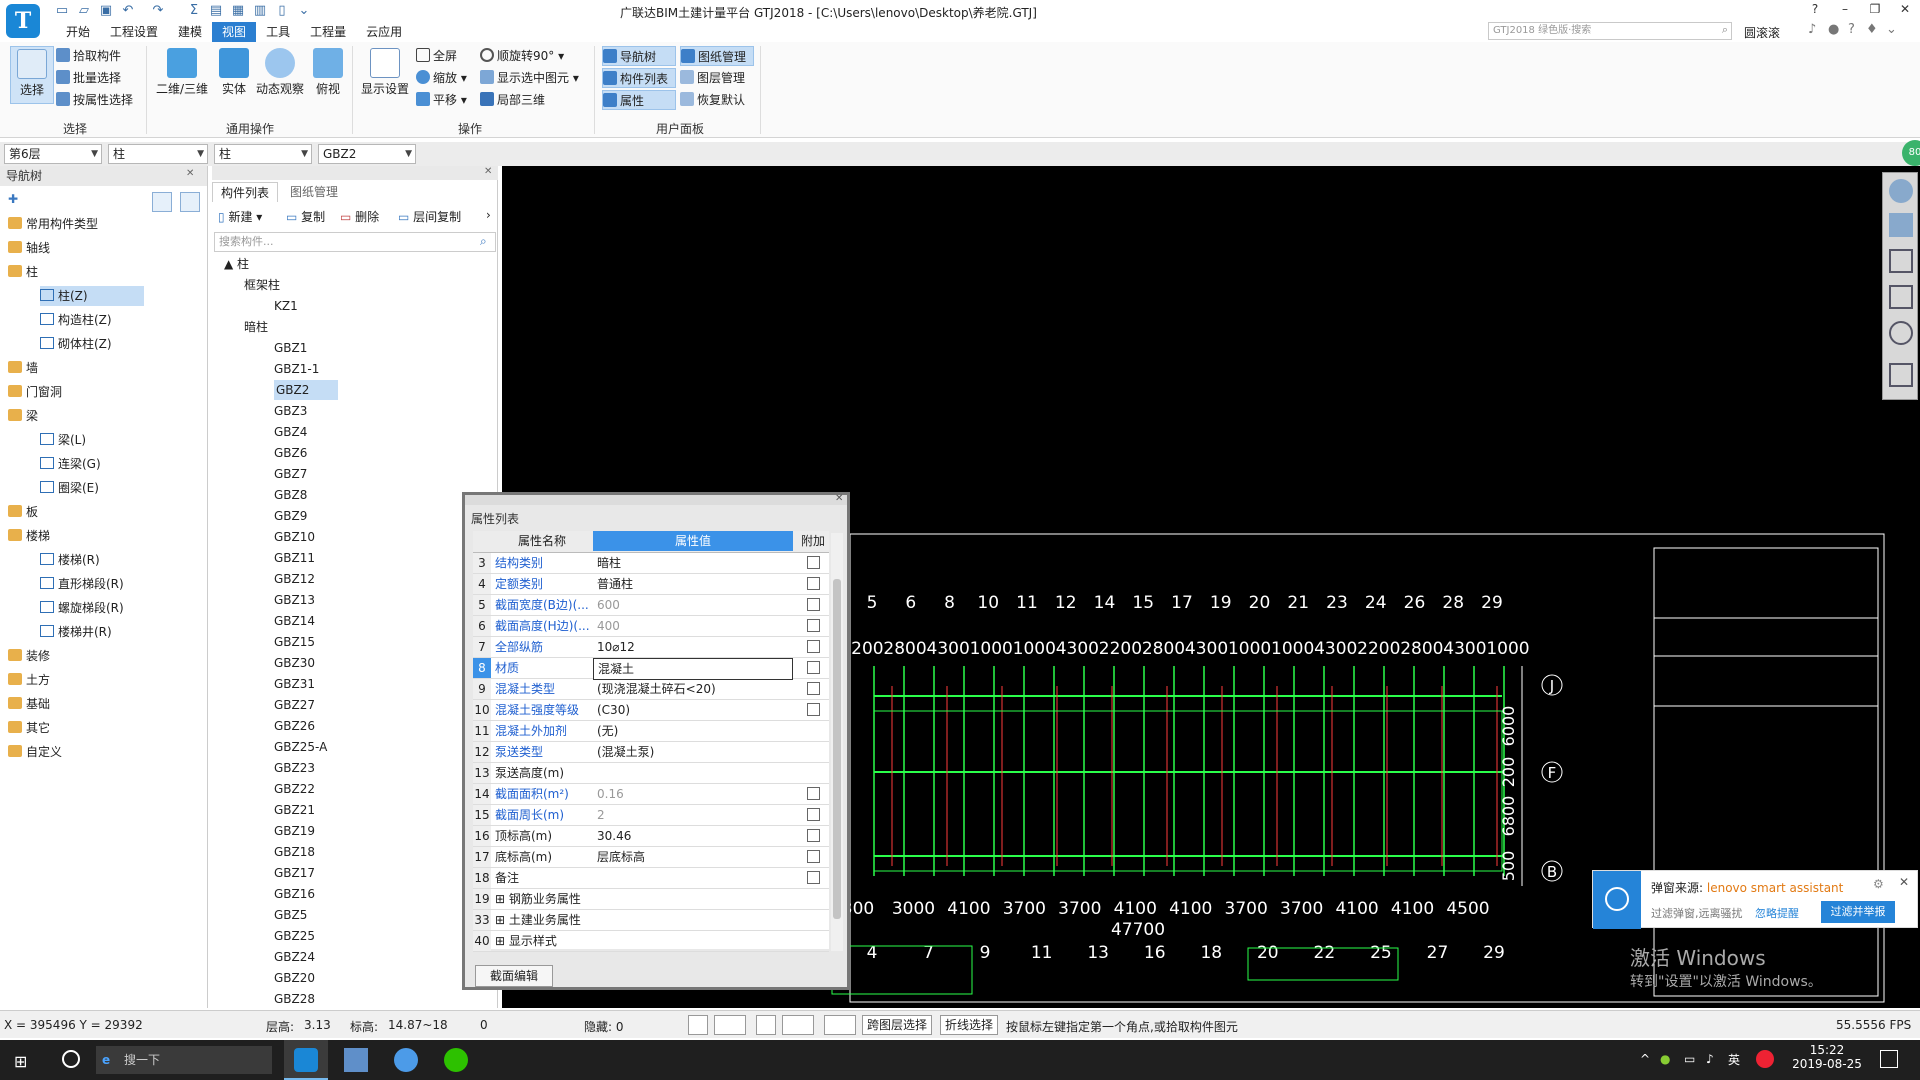  I want to click on customize-icon: ⌄, so click(304, 11).